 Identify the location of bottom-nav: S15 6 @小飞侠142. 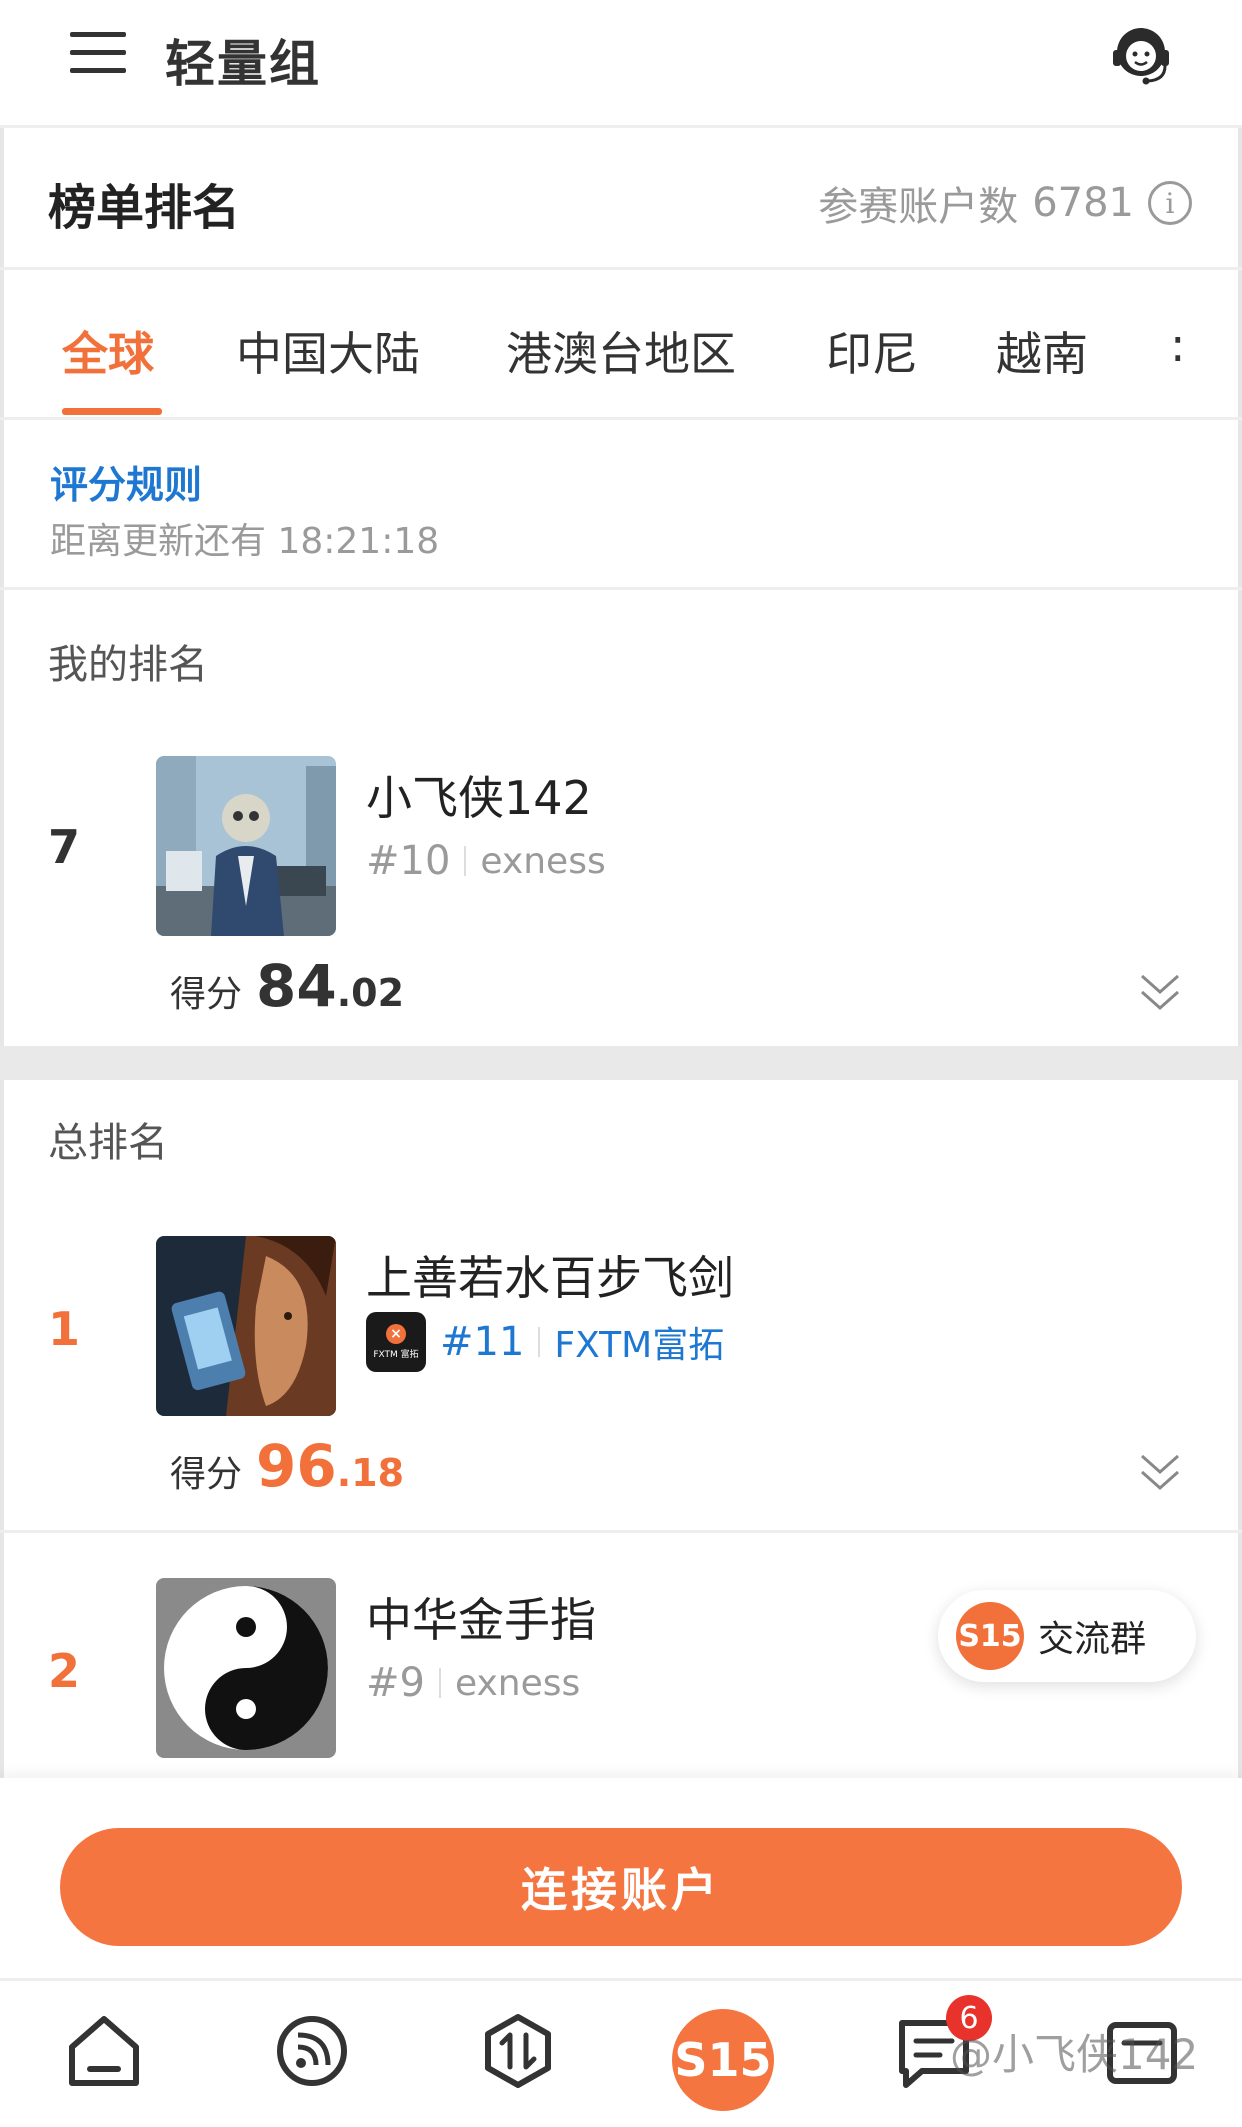
(621, 2052).